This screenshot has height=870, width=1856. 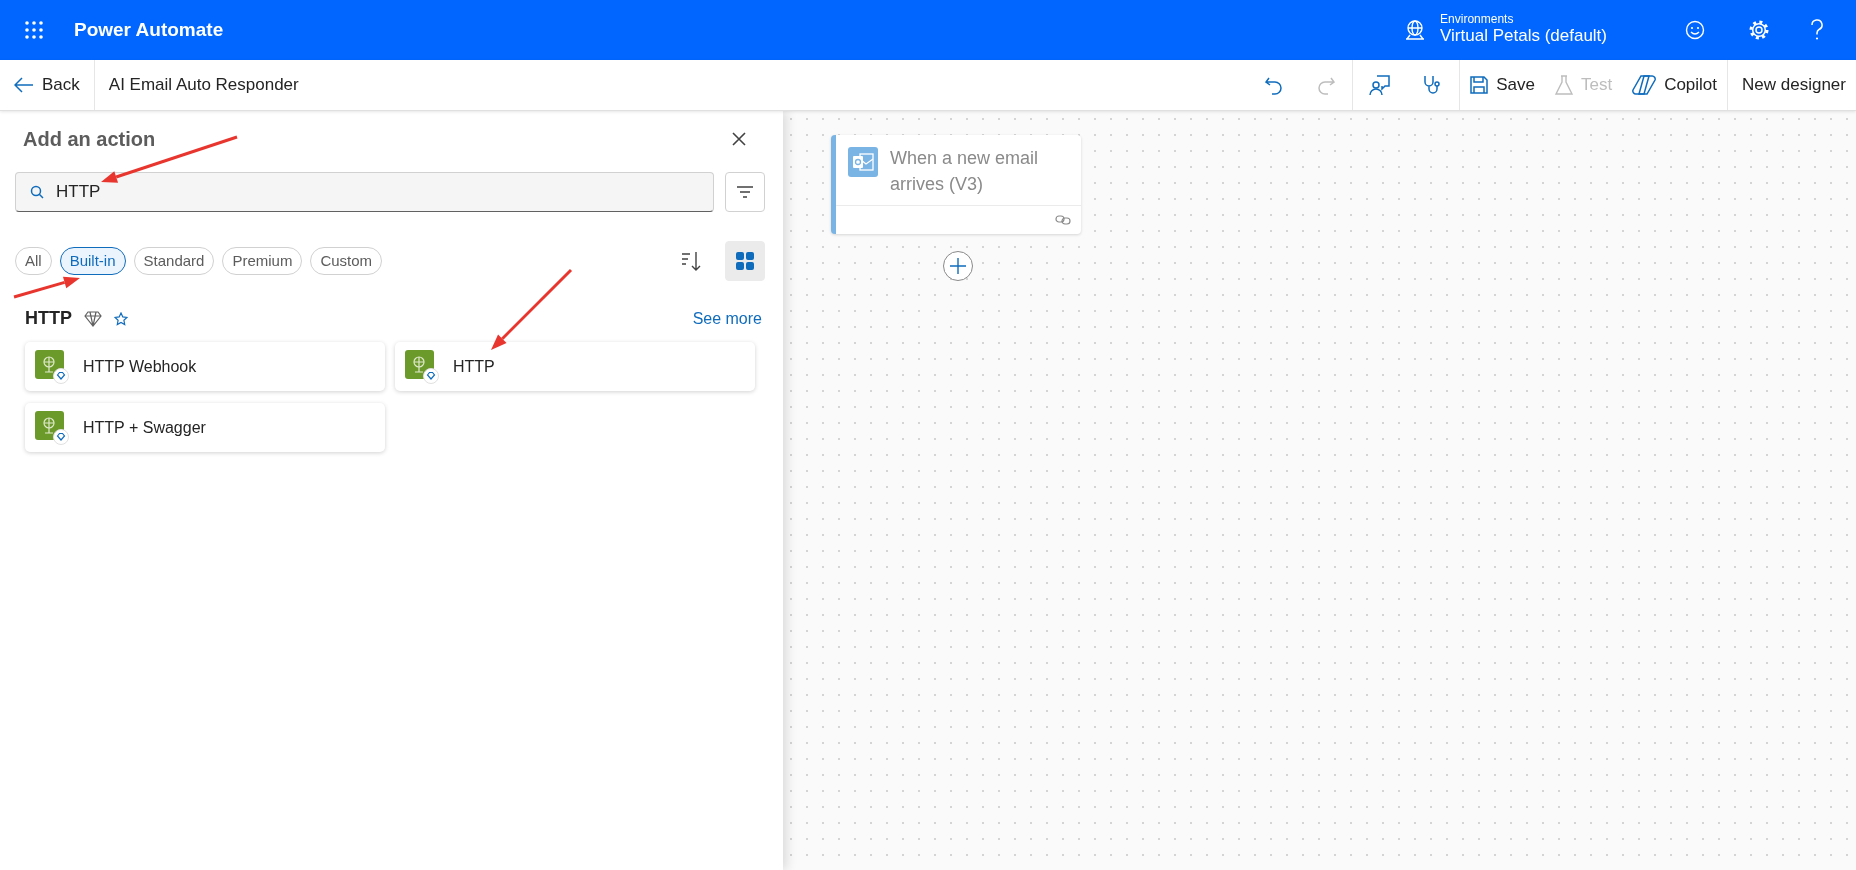 What do you see at coordinates (364, 192) in the screenshot?
I see `search-field: HTTP` at bounding box center [364, 192].